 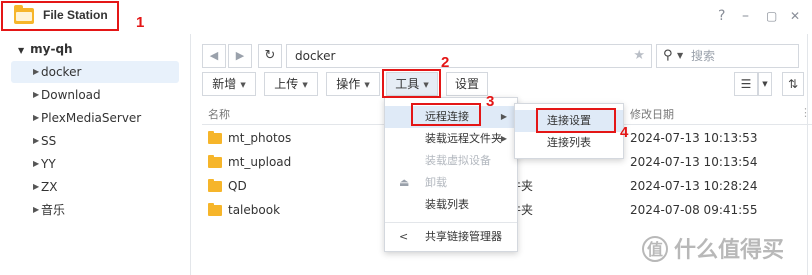 I want to click on close-icon: ✕, so click(x=795, y=16).